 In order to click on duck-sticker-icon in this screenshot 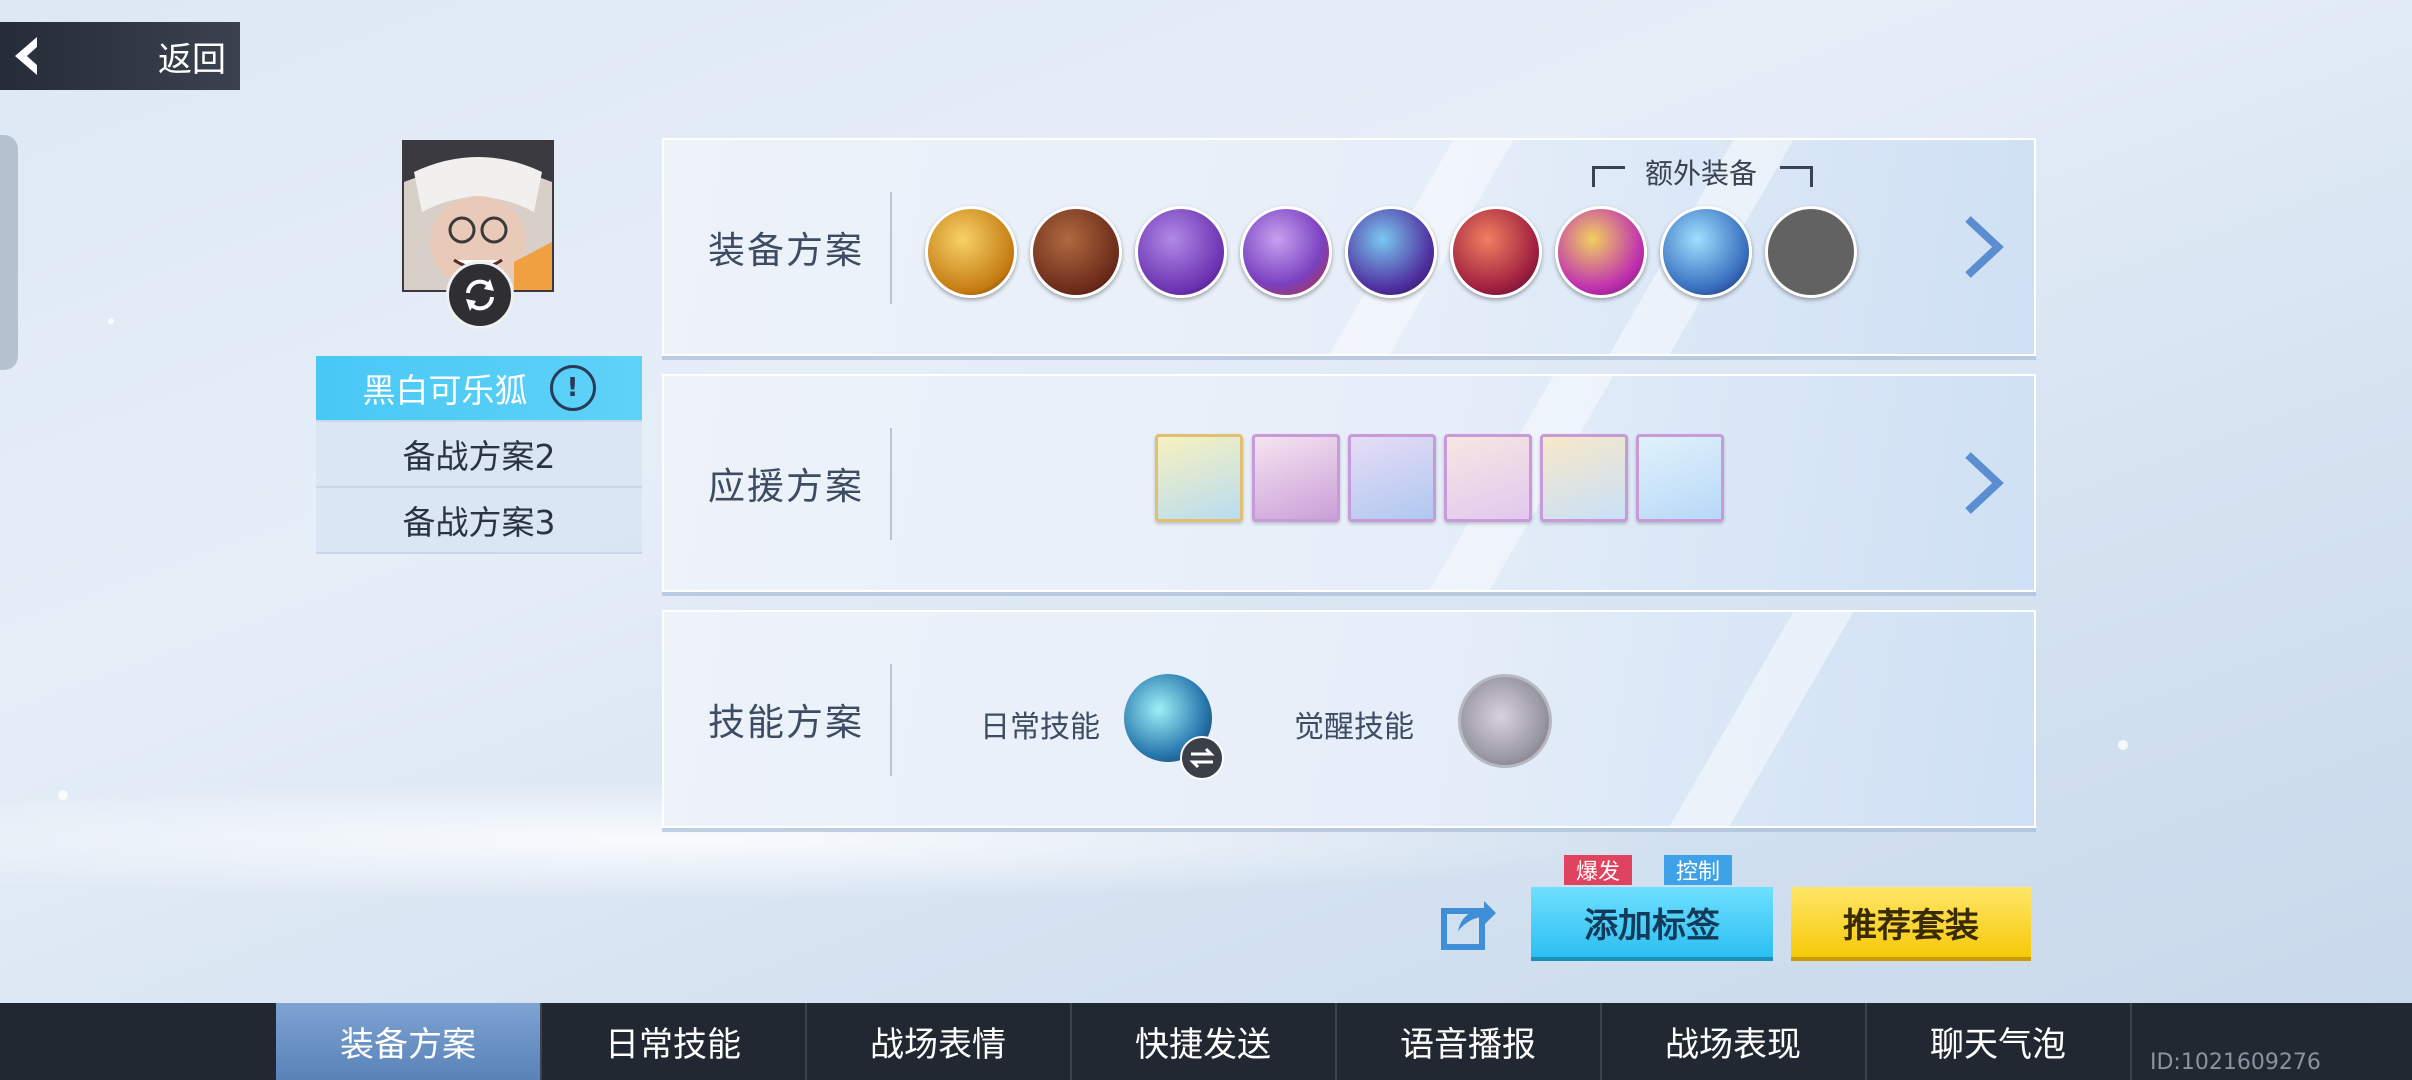, I will do `click(1199, 478)`.